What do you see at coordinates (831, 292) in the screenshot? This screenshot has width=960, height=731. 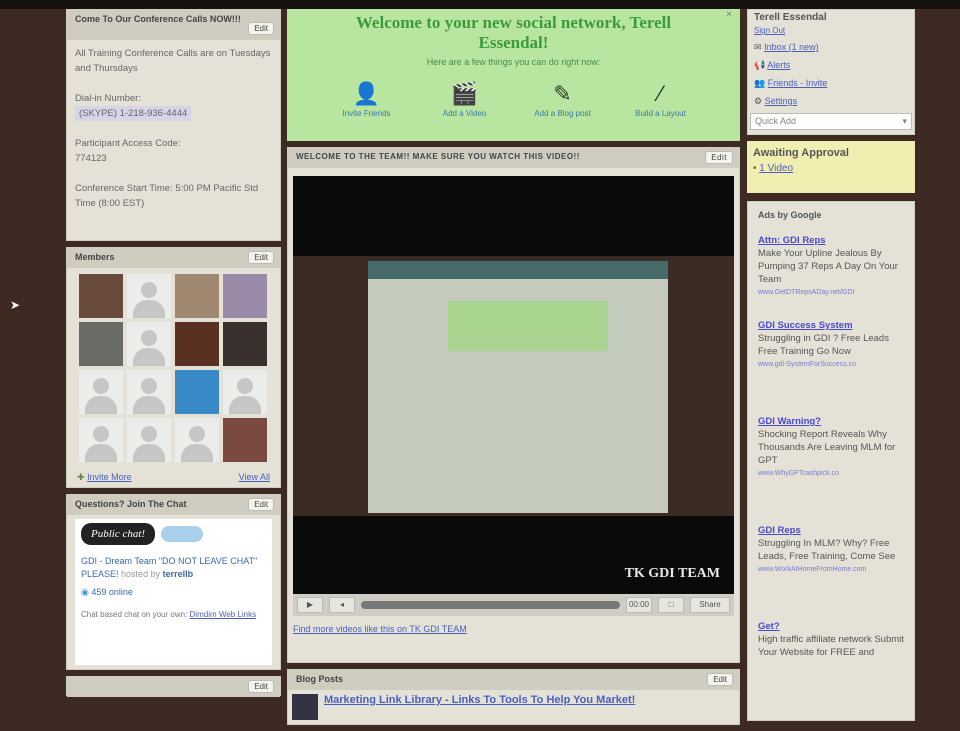 I see `ad-url: www.GetDTRepsADay.net/GDI` at bounding box center [831, 292].